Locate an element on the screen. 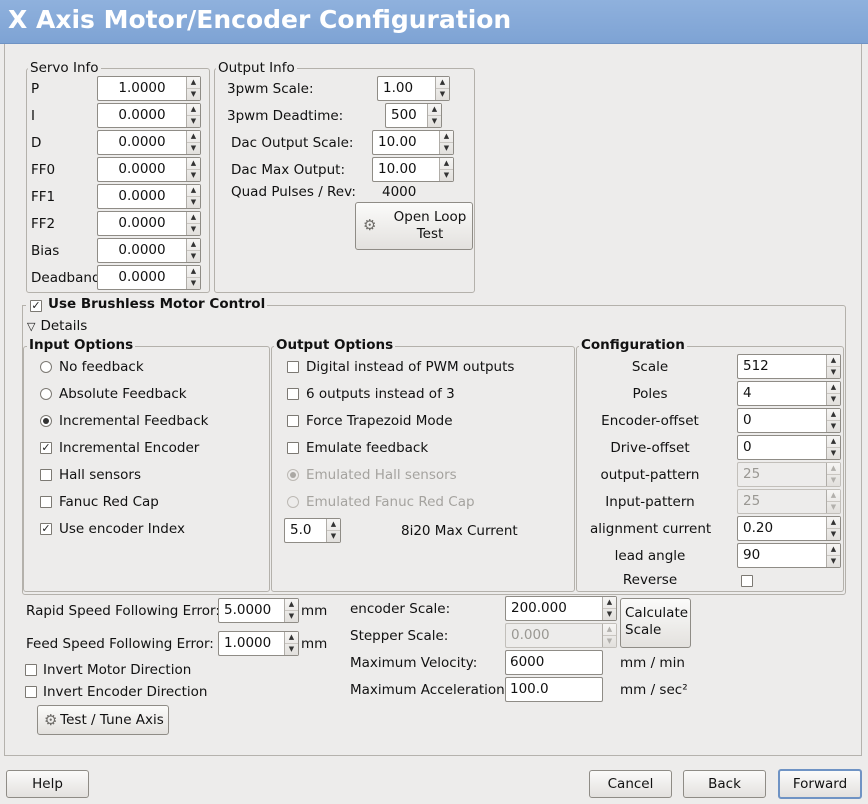  encoder-offset-spinner: 0 ▲ ▼ is located at coordinates (789, 420).